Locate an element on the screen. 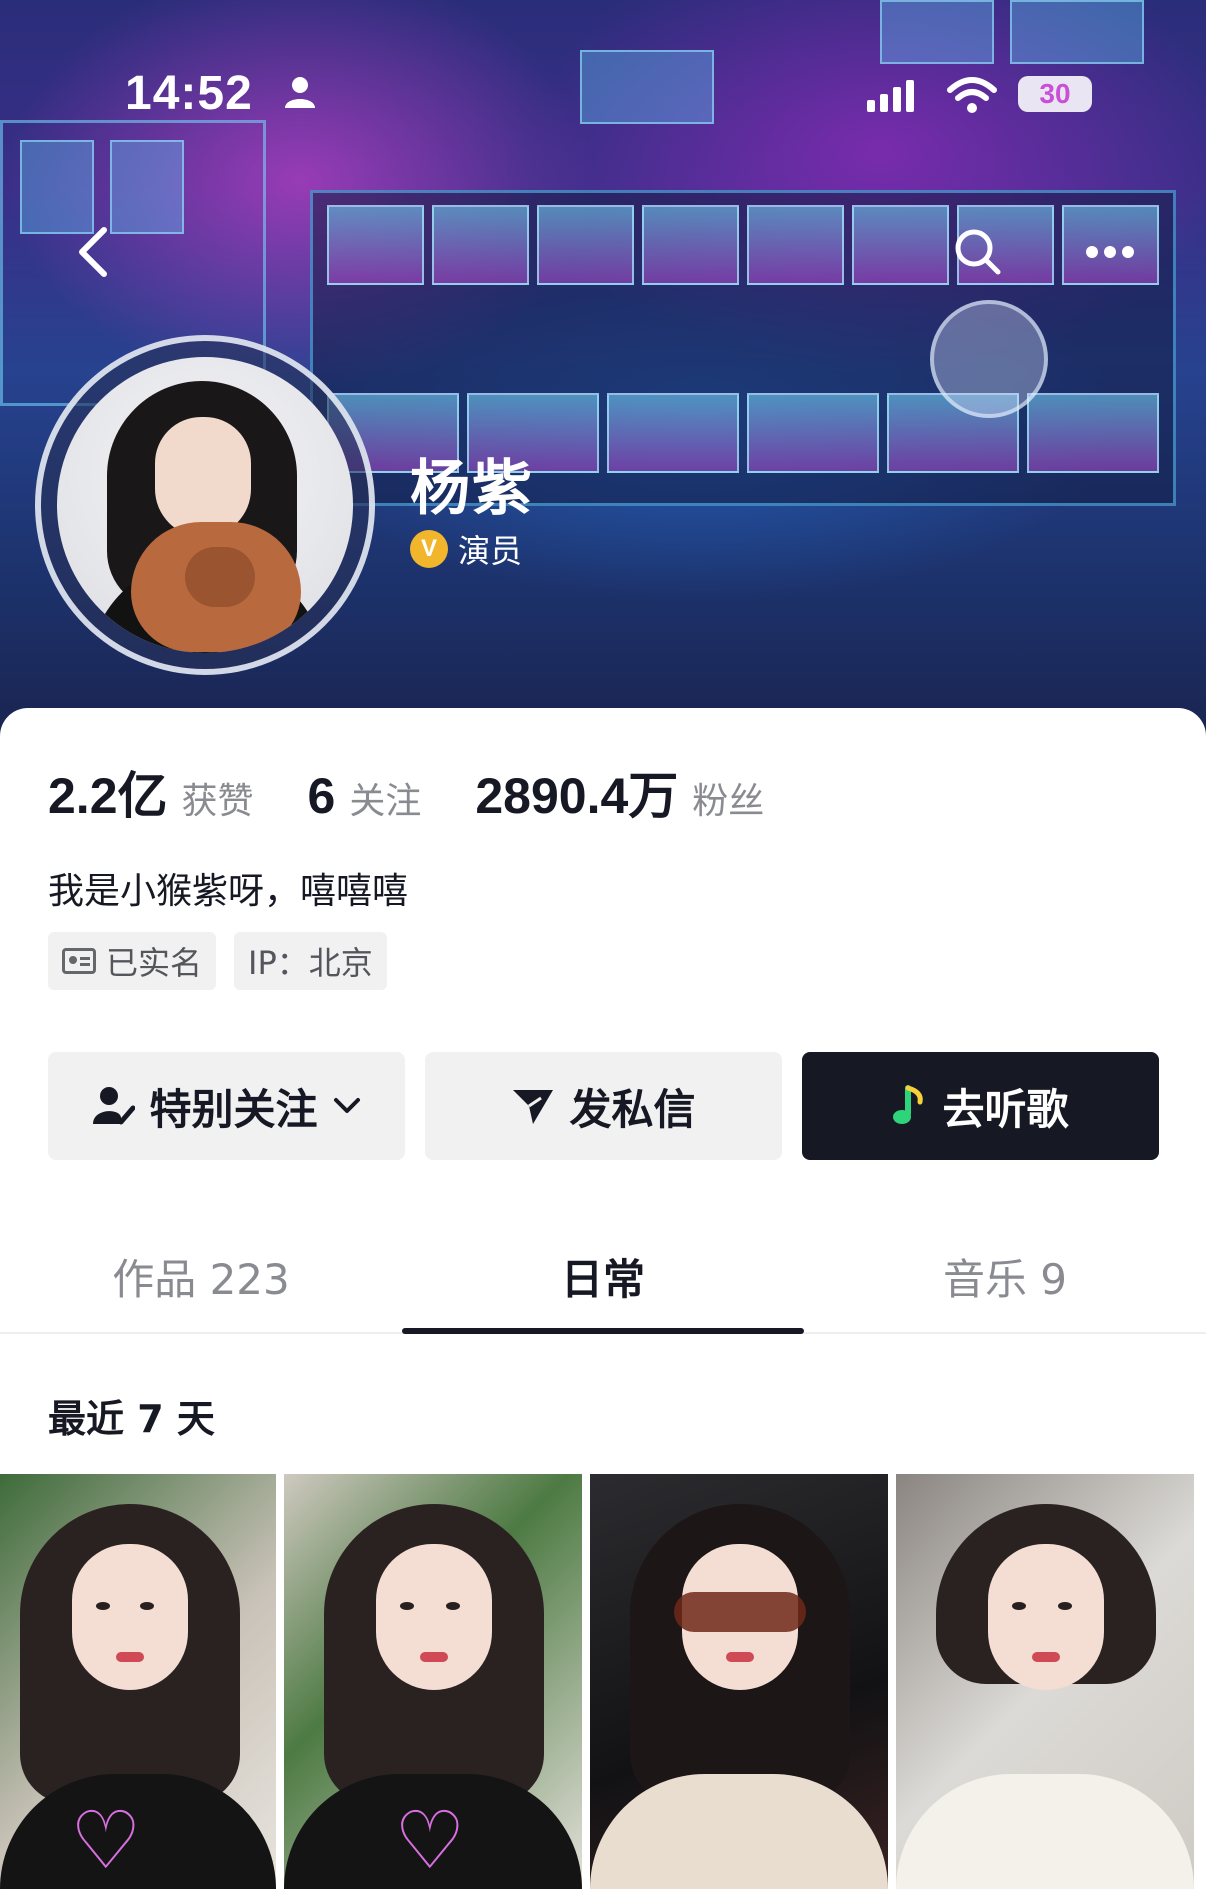 Image resolution: width=1206 pixels, height=1889 pixels. verification-badge: V 演员 is located at coordinates (466, 549).